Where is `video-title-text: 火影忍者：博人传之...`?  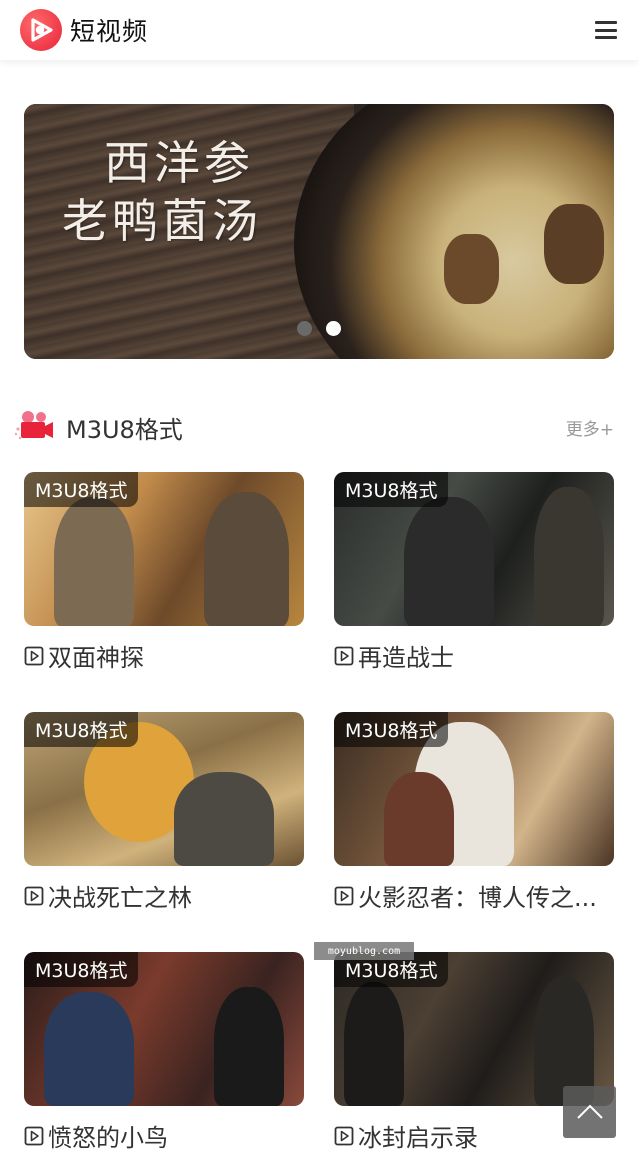
video-title-text: 火影忍者：博人传之... is located at coordinates (477, 898).